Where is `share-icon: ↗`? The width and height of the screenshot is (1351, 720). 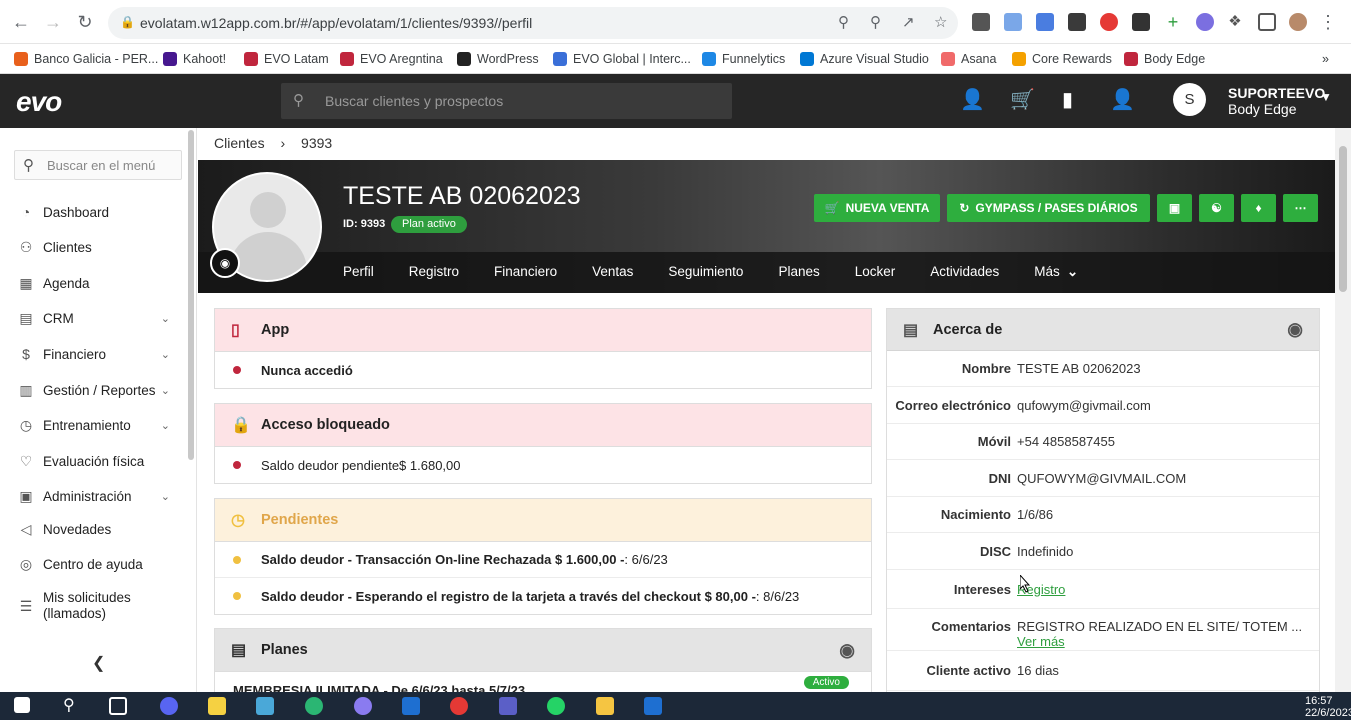
share-icon: ↗ is located at coordinates (908, 22).